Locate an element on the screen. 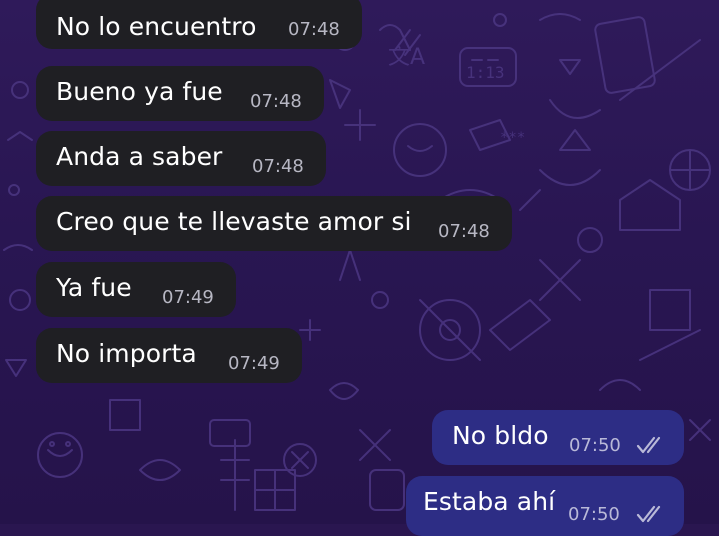 This screenshot has width=719, height=536. message-bubble-incoming: Creo que te llevaste amor si 07:48 is located at coordinates (274, 223).